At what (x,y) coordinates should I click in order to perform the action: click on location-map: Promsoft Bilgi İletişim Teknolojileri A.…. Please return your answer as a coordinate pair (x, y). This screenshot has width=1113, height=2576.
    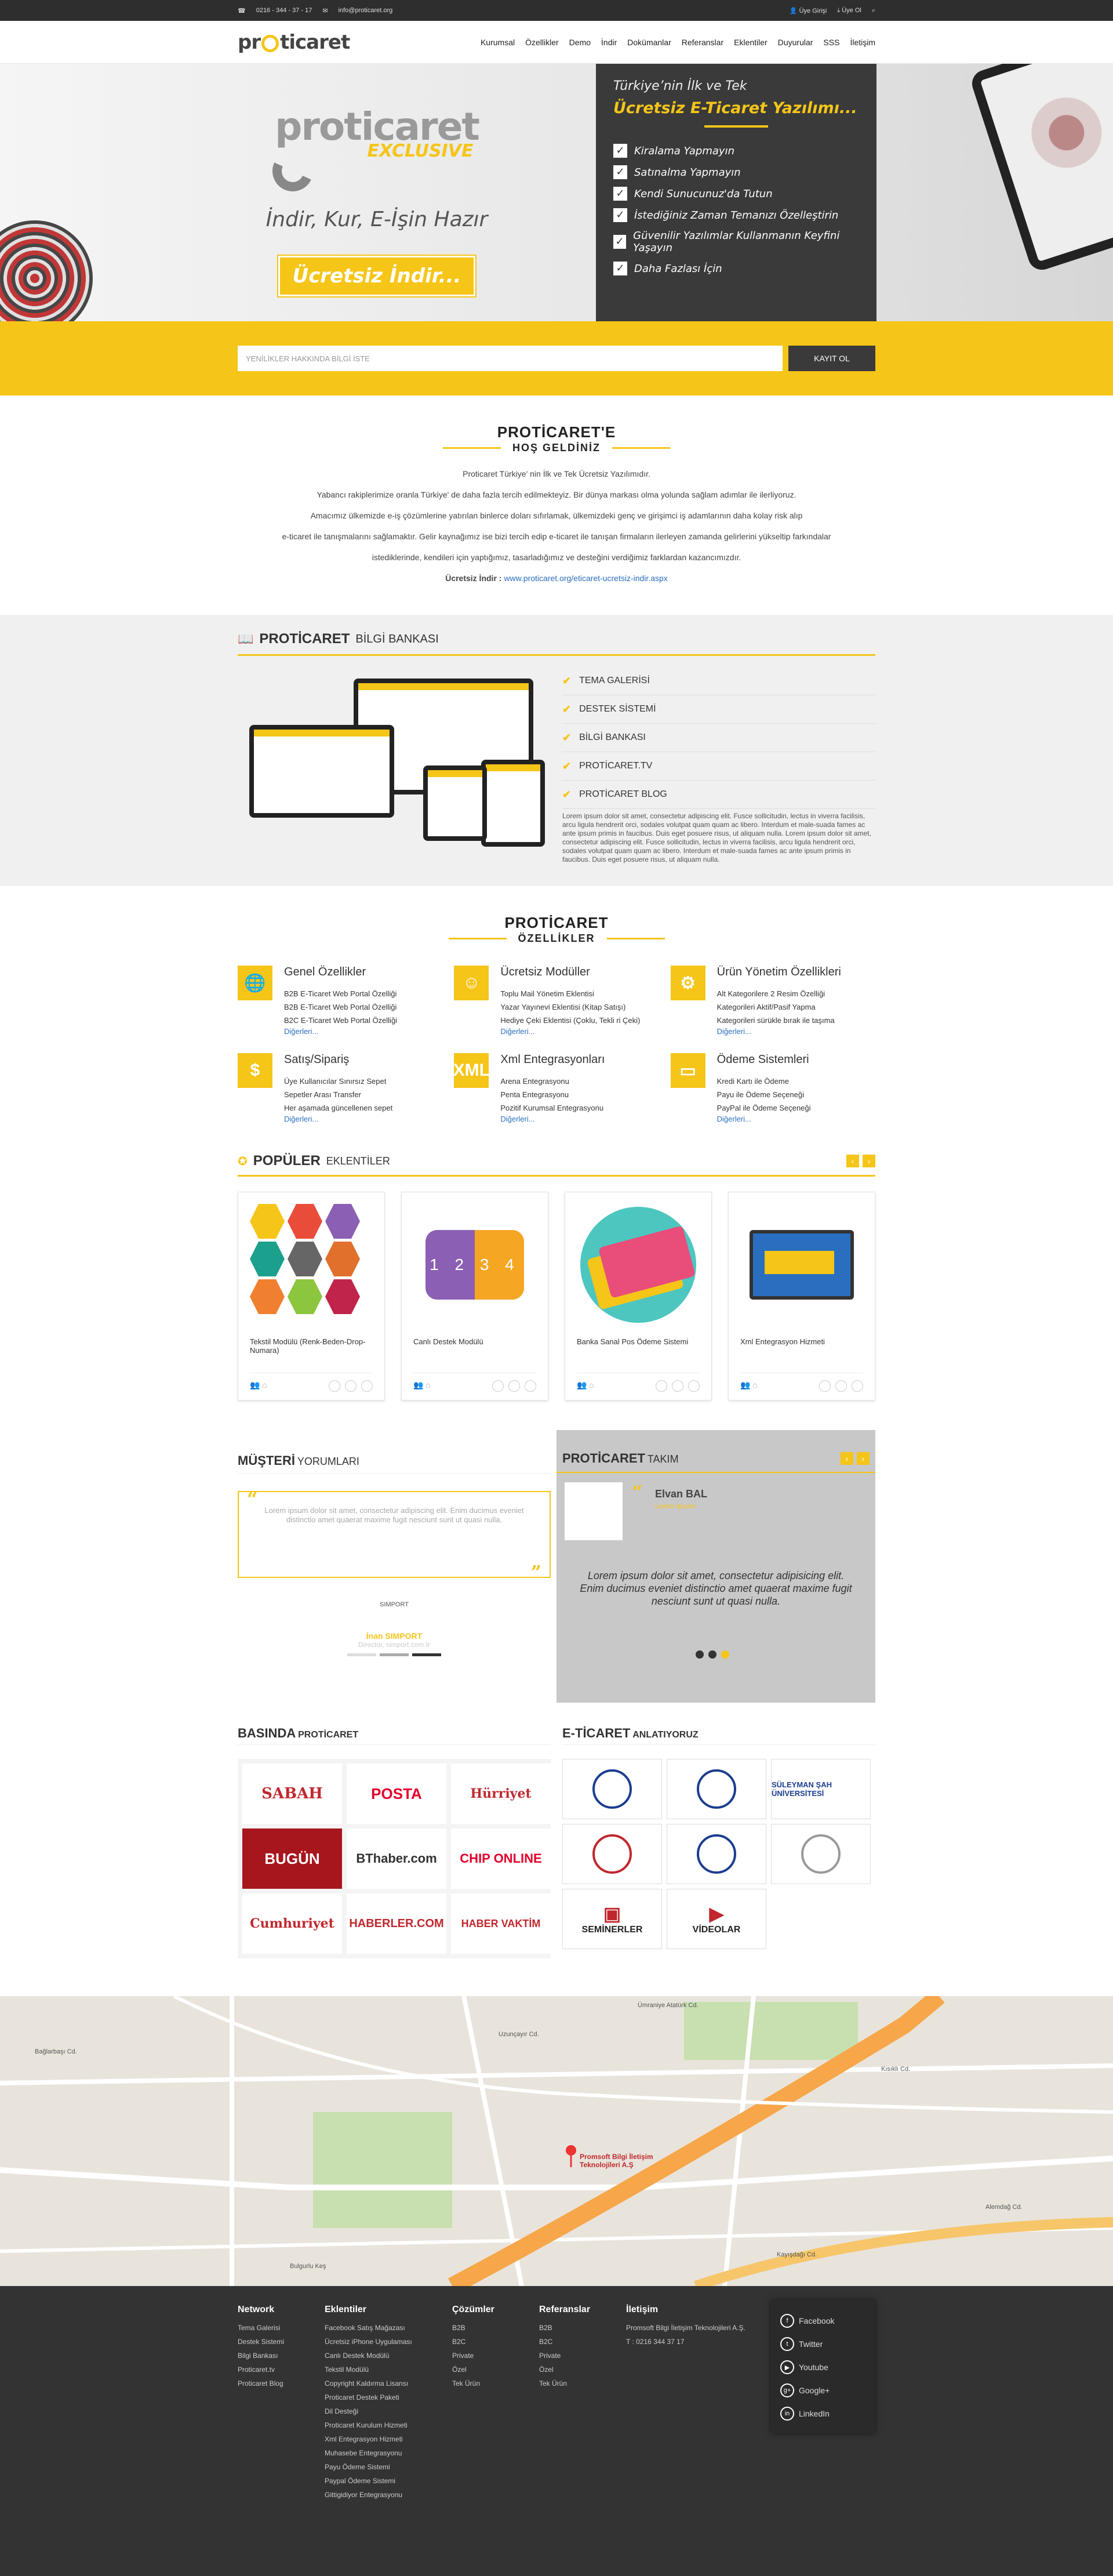
    Looking at the image, I should click on (556, 2141).